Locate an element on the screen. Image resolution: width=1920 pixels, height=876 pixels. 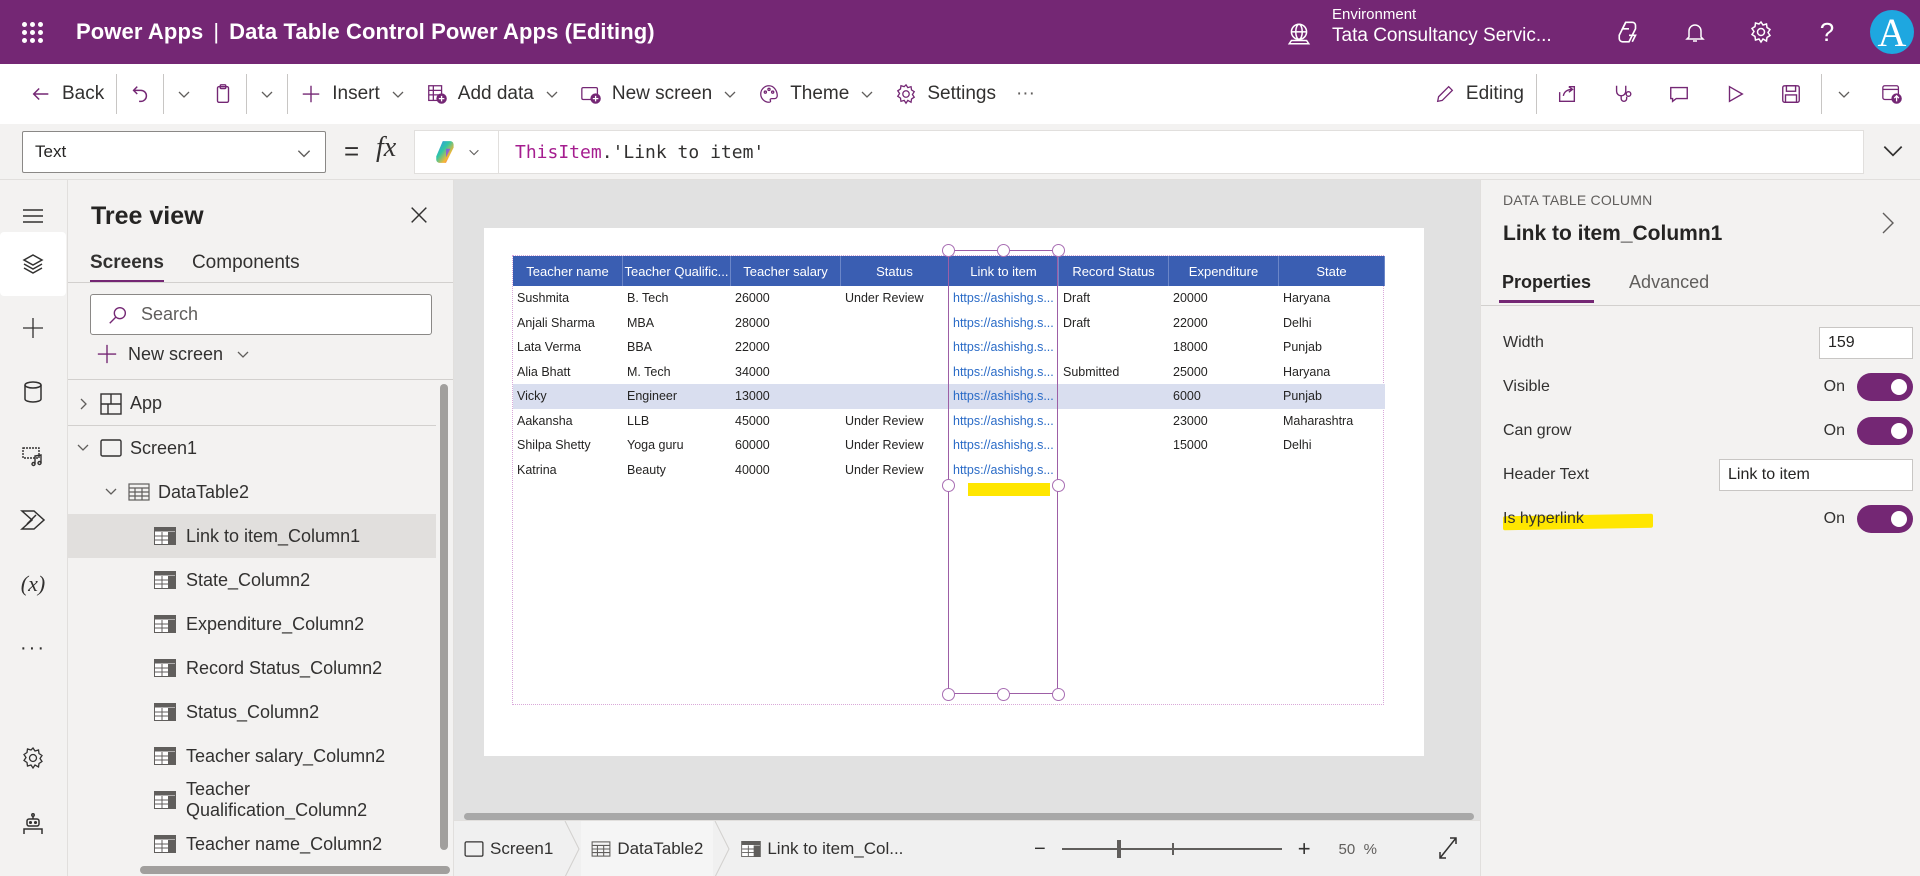
tree-item-column: Teacher Qualification_Column2 is located at coordinates (252, 800).